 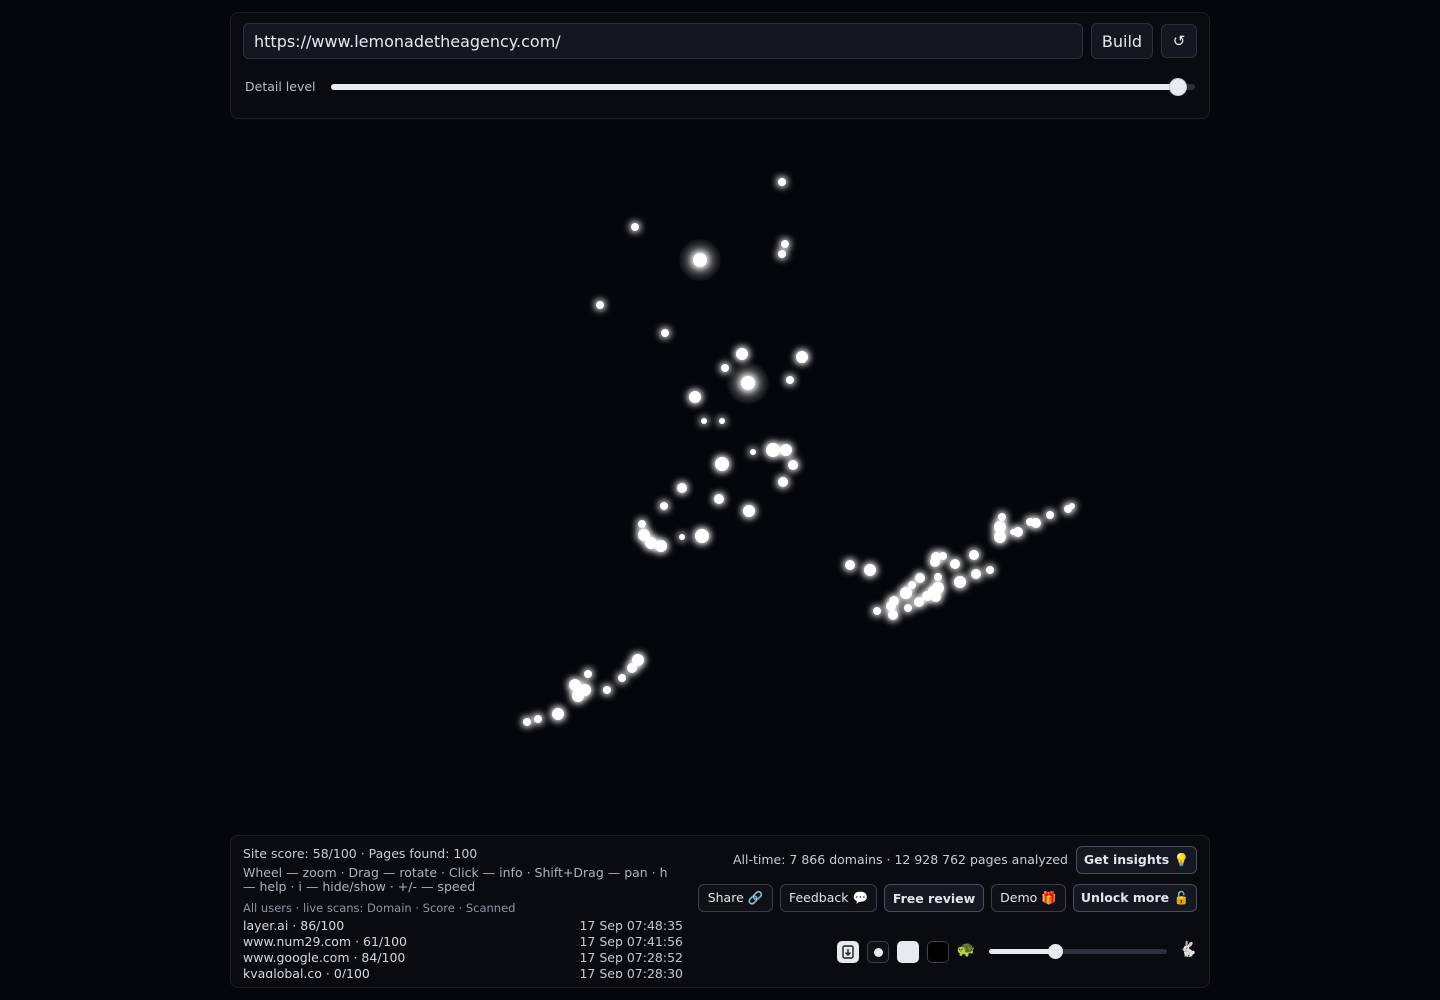 What do you see at coordinates (934, 898) in the screenshot?
I see `free-review-button: Free review` at bounding box center [934, 898].